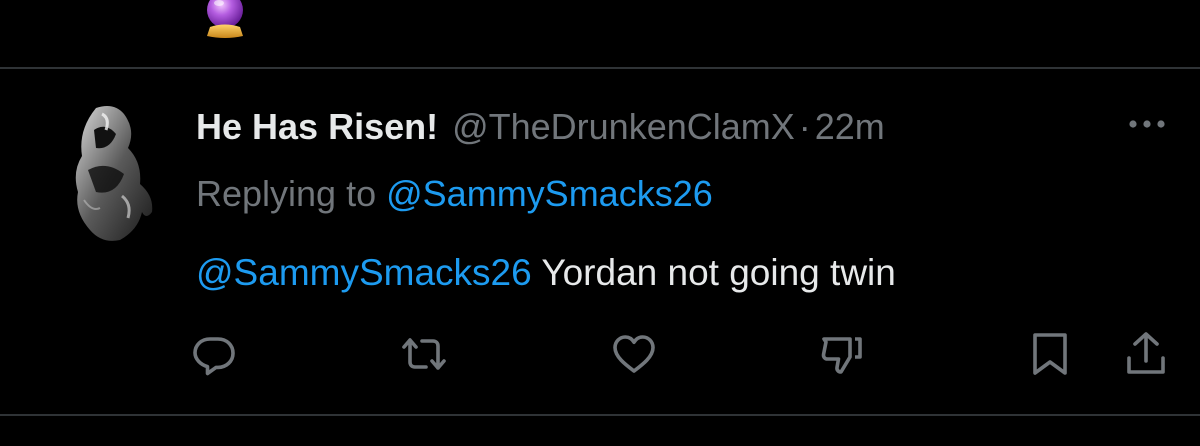 Image resolution: width=1200 pixels, height=446 pixels. Describe the element at coordinates (364, 272) in the screenshot. I see `text-mention: @SammySmacks26` at that location.